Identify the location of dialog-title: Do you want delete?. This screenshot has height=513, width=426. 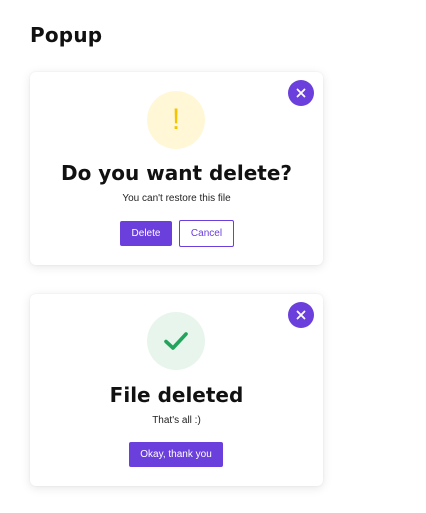
(176, 173).